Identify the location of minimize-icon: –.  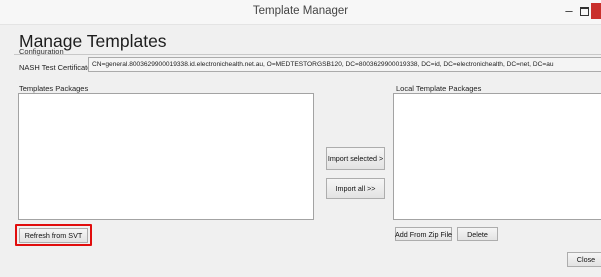
(569, 10).